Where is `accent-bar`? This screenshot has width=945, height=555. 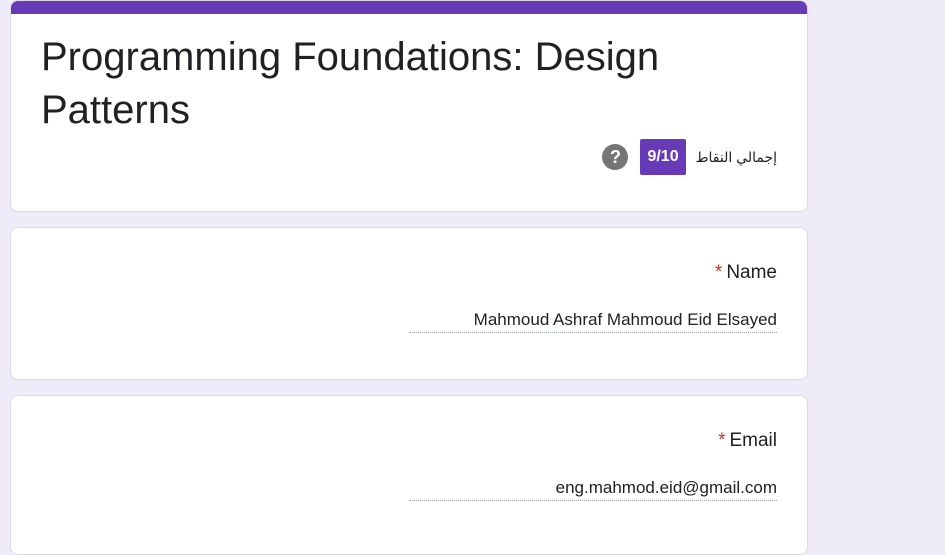 accent-bar is located at coordinates (409, 7).